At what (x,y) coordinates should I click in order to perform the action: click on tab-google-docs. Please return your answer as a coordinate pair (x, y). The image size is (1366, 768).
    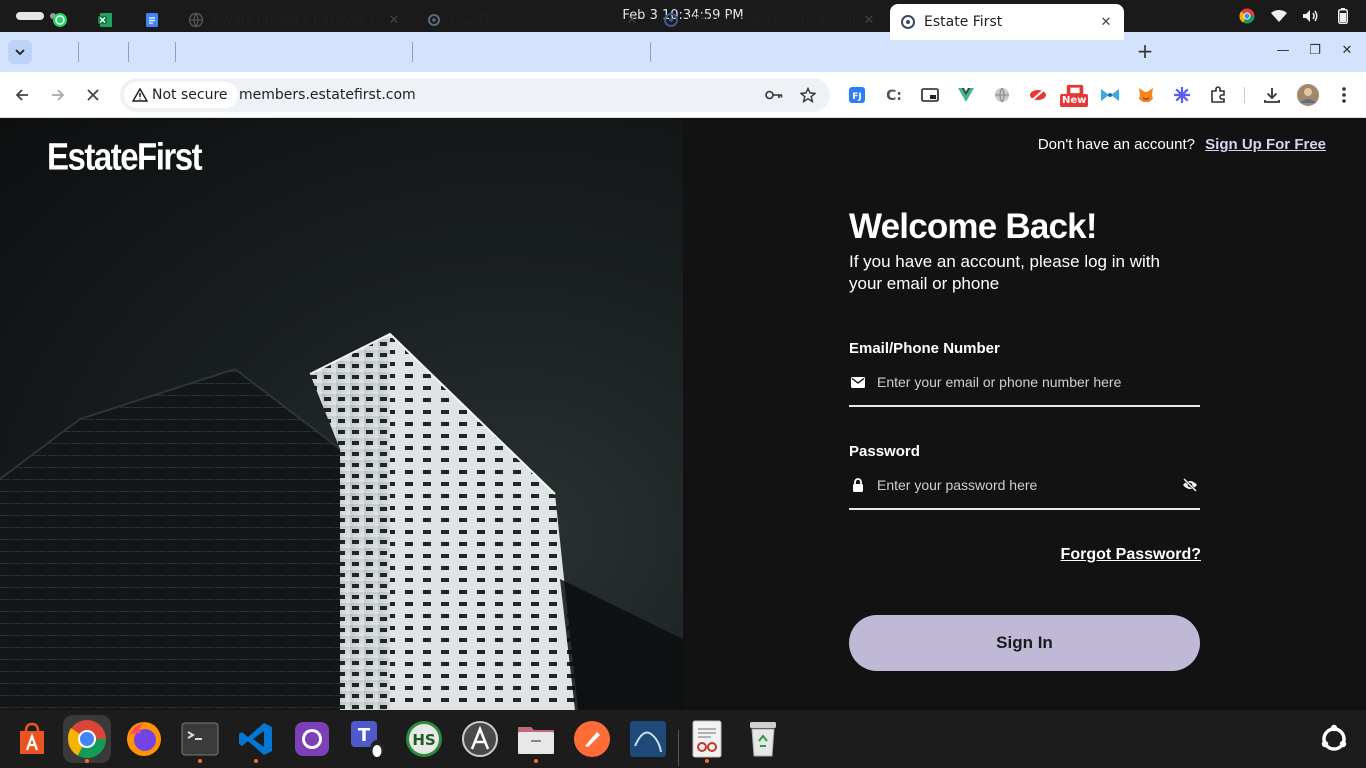
    Looking at the image, I should click on (154, 20).